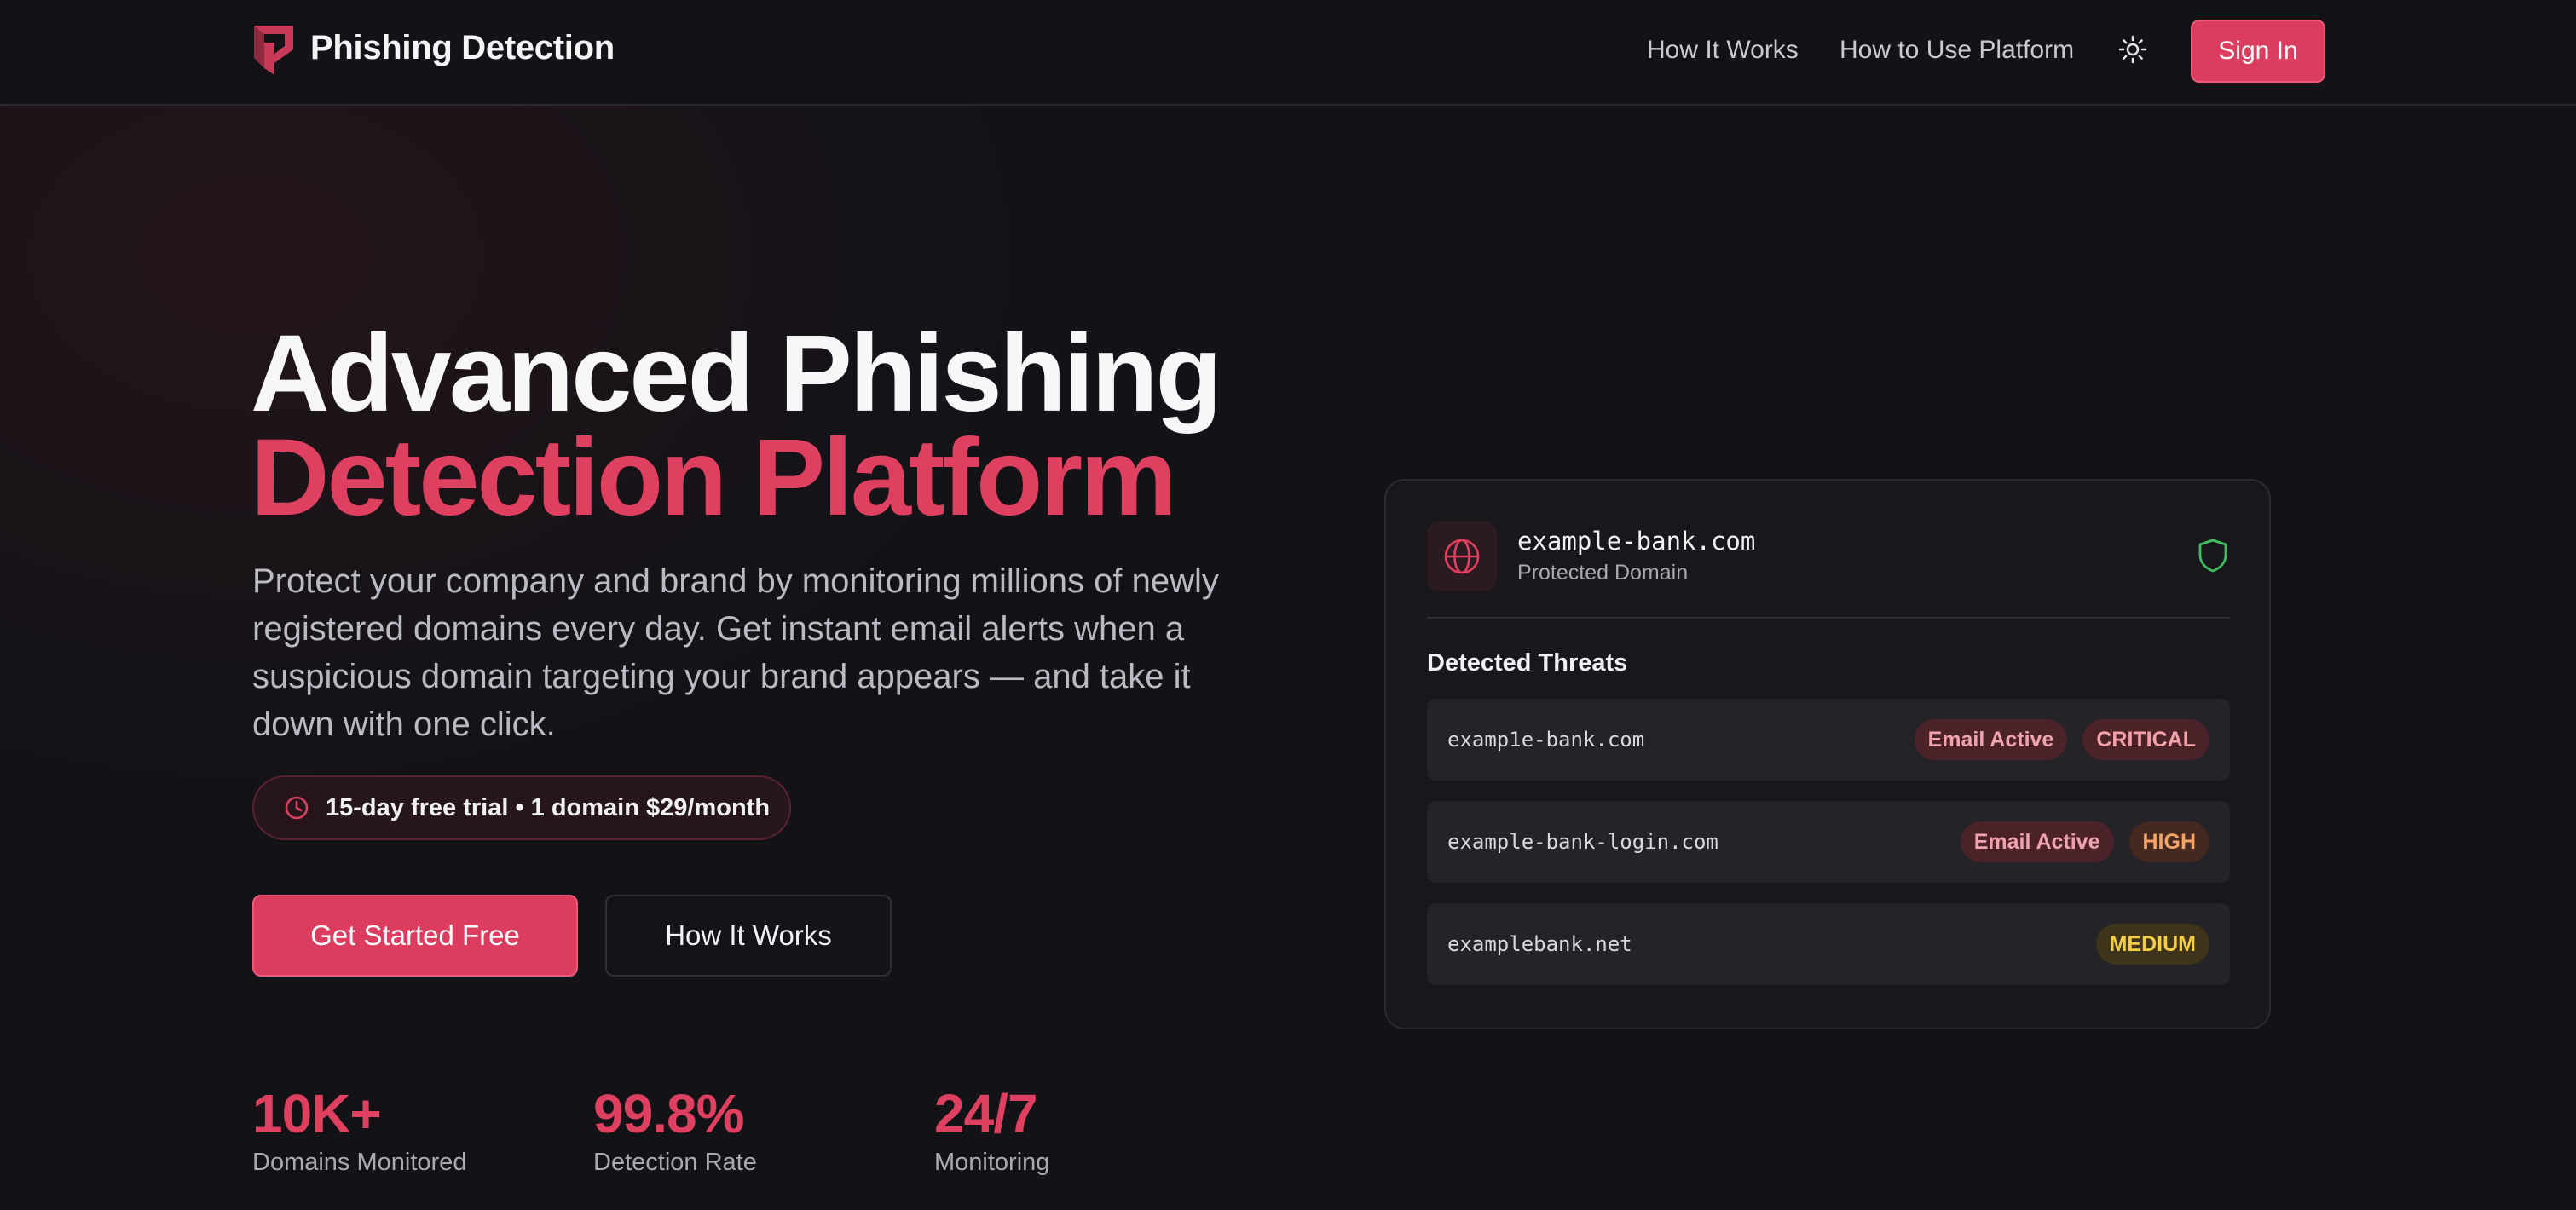 Image resolution: width=2576 pixels, height=1210 pixels. I want to click on stat-domains-monitored: 10K+ Domains Monitored, so click(359, 1130).